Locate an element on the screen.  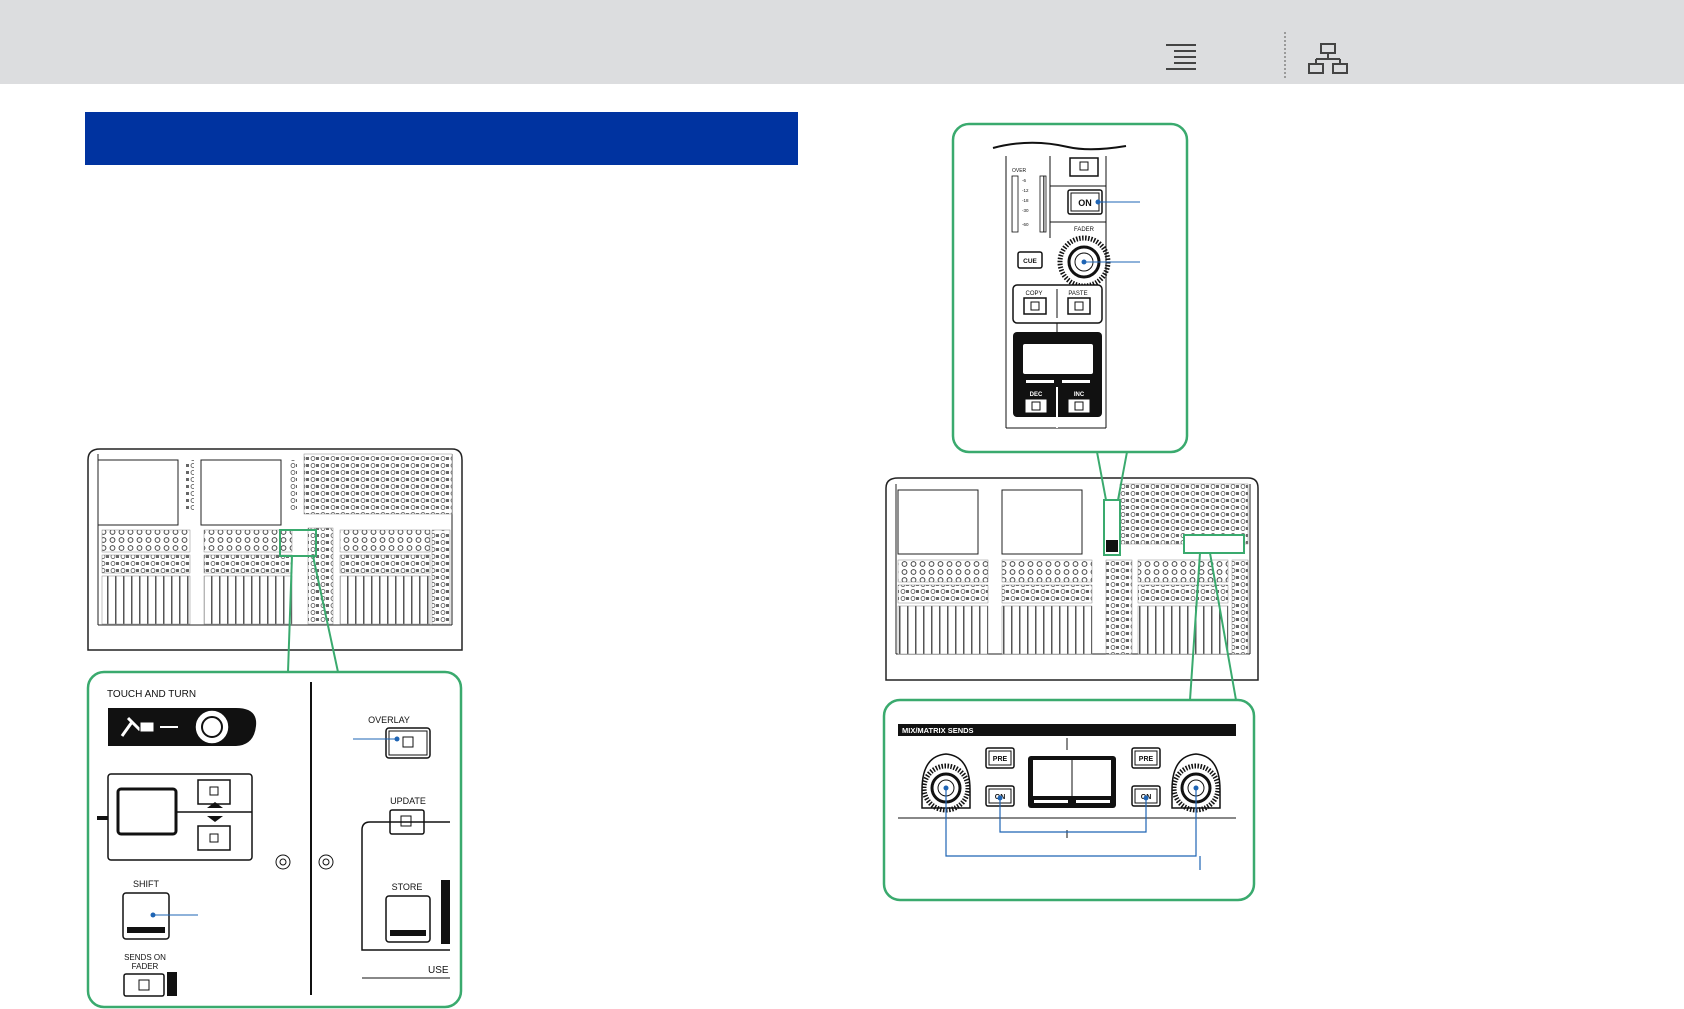
meter-over-label: OVER is located at coordinates (1019, 171).